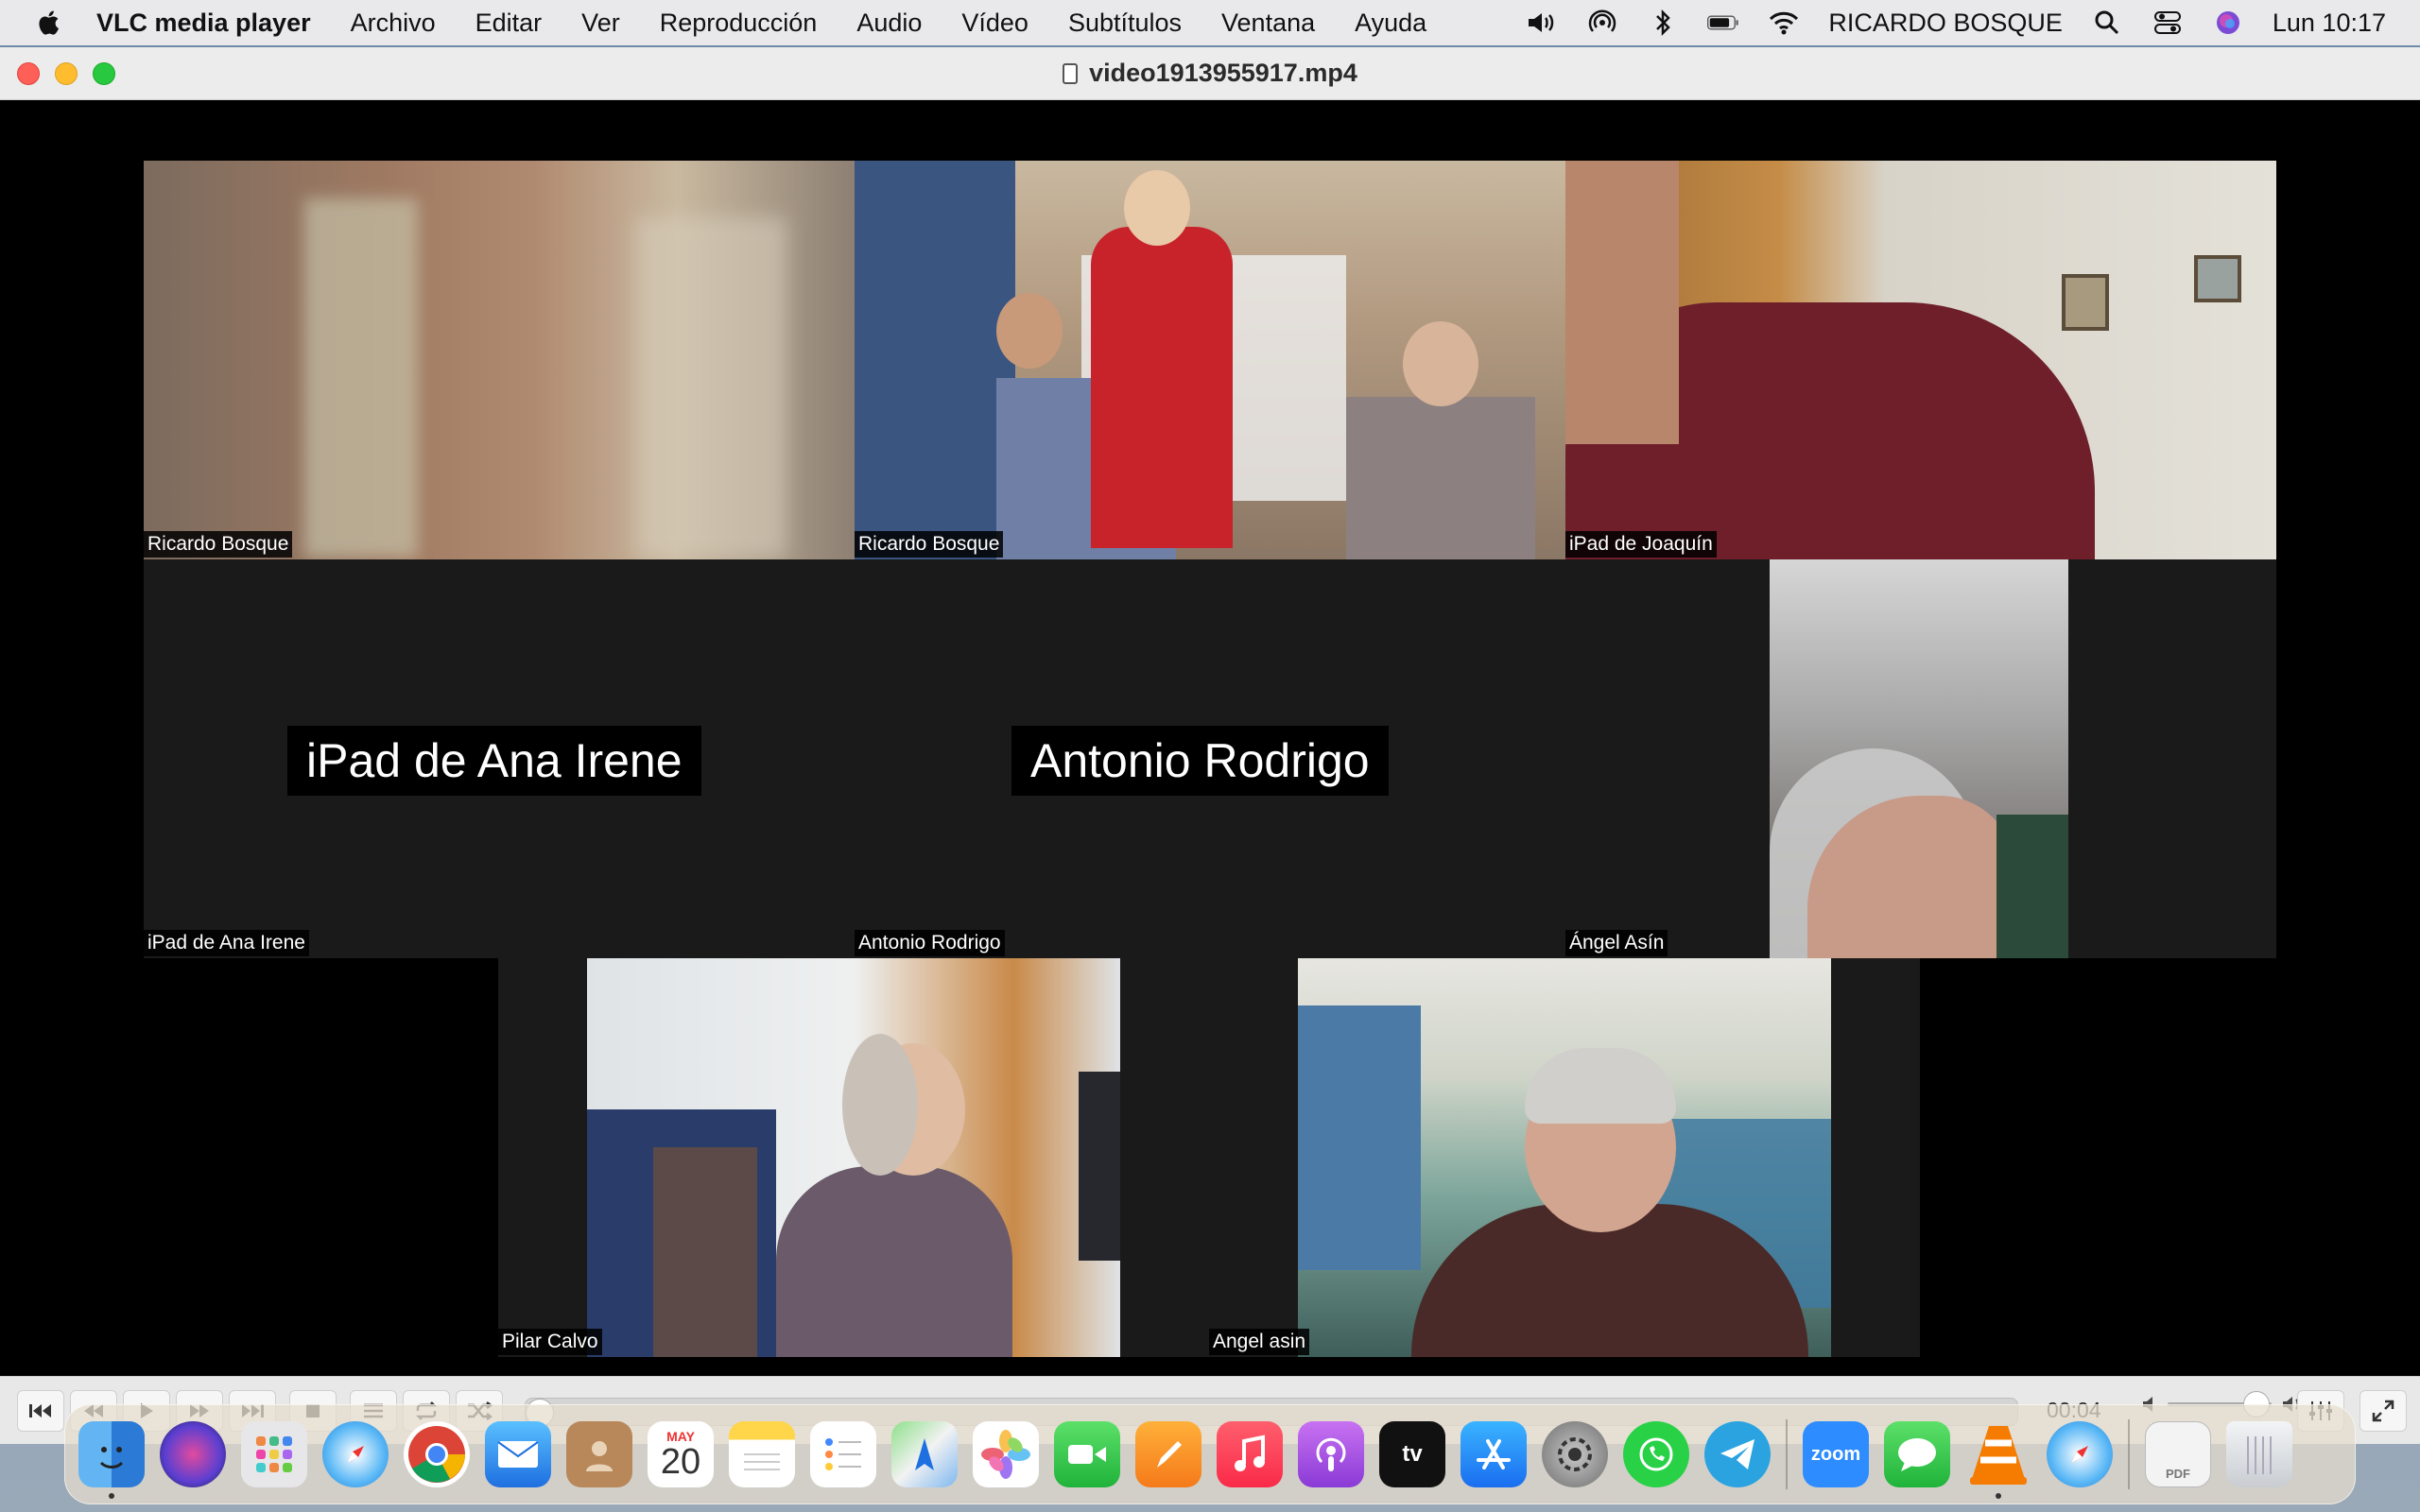 This screenshot has width=2420, height=1512. Describe the element at coordinates (1565, 1157) in the screenshot. I see `participant-tile: Angel asin` at that location.